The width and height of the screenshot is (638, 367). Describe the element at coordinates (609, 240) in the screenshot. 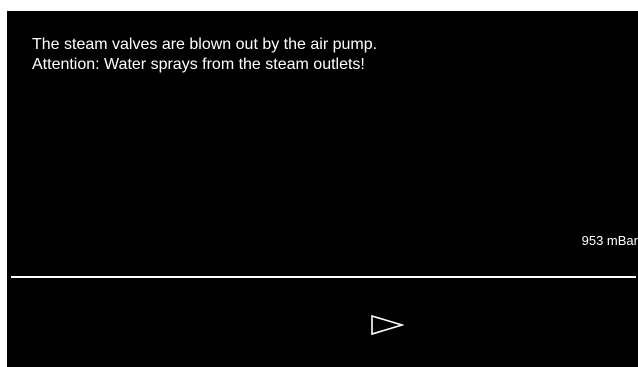

I see `pressure-readout: 953 mBar` at that location.